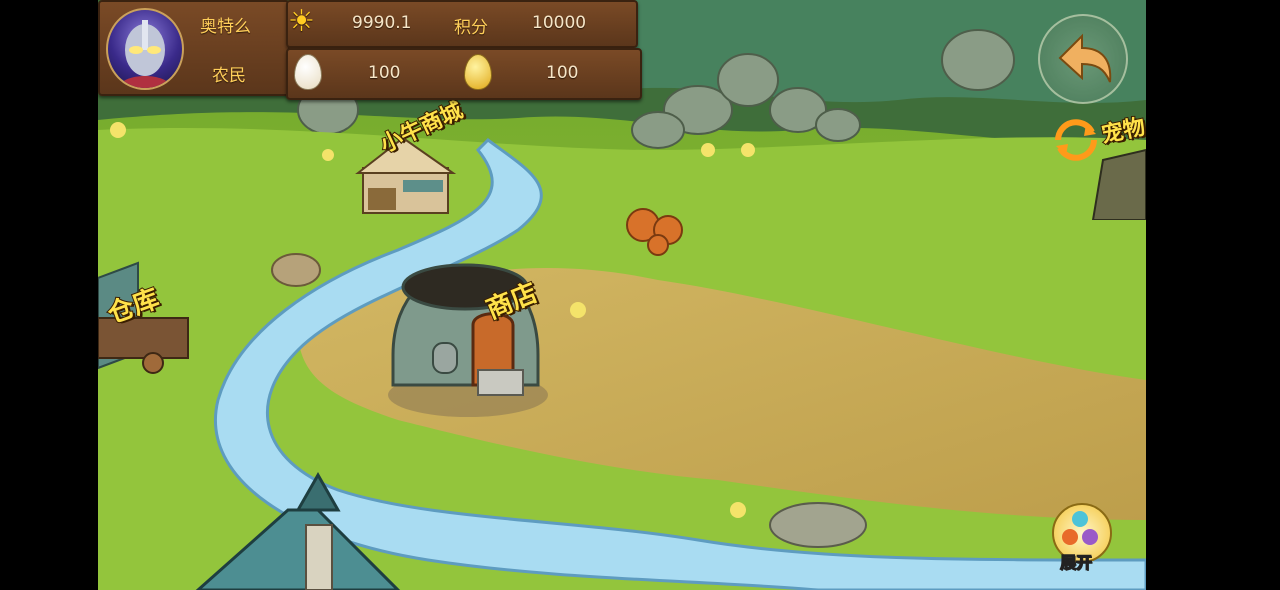 The image size is (1280, 590). What do you see at coordinates (298, 530) in the screenshot?
I see `house-building-icon` at bounding box center [298, 530].